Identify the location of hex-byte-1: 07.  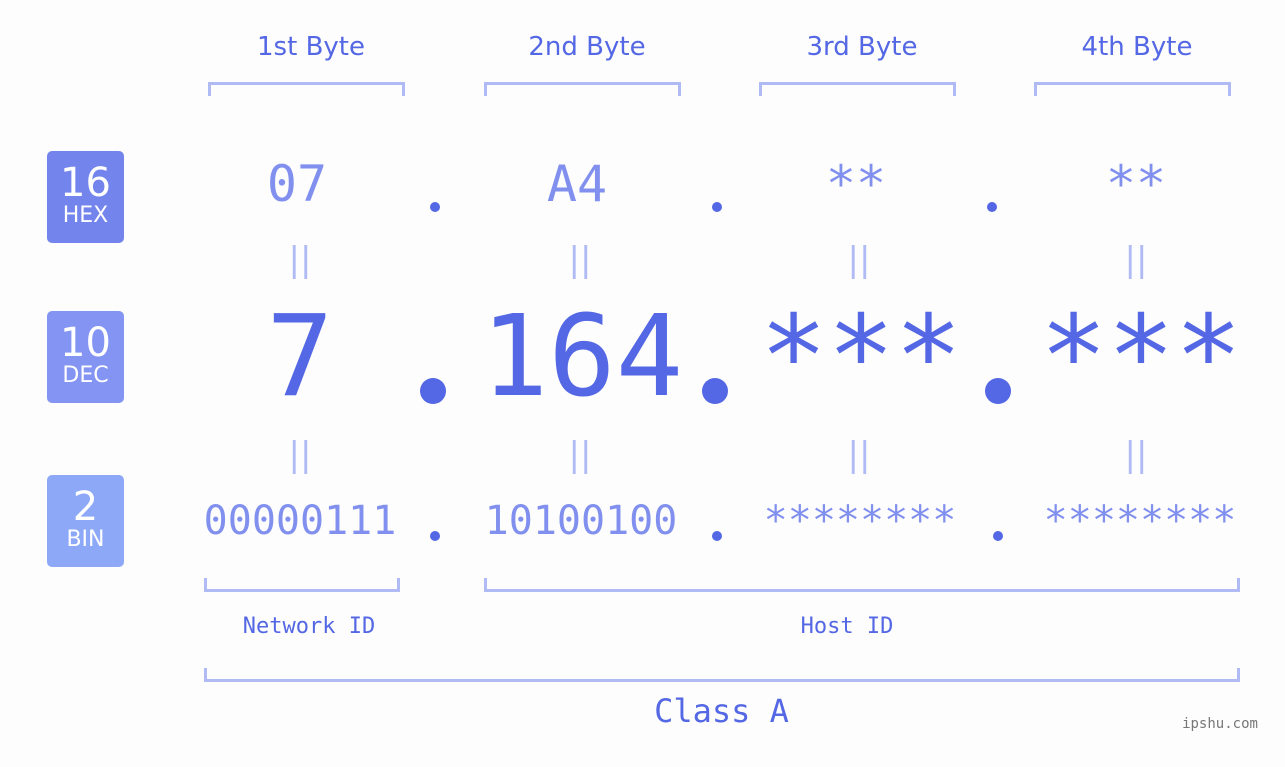
(297, 184).